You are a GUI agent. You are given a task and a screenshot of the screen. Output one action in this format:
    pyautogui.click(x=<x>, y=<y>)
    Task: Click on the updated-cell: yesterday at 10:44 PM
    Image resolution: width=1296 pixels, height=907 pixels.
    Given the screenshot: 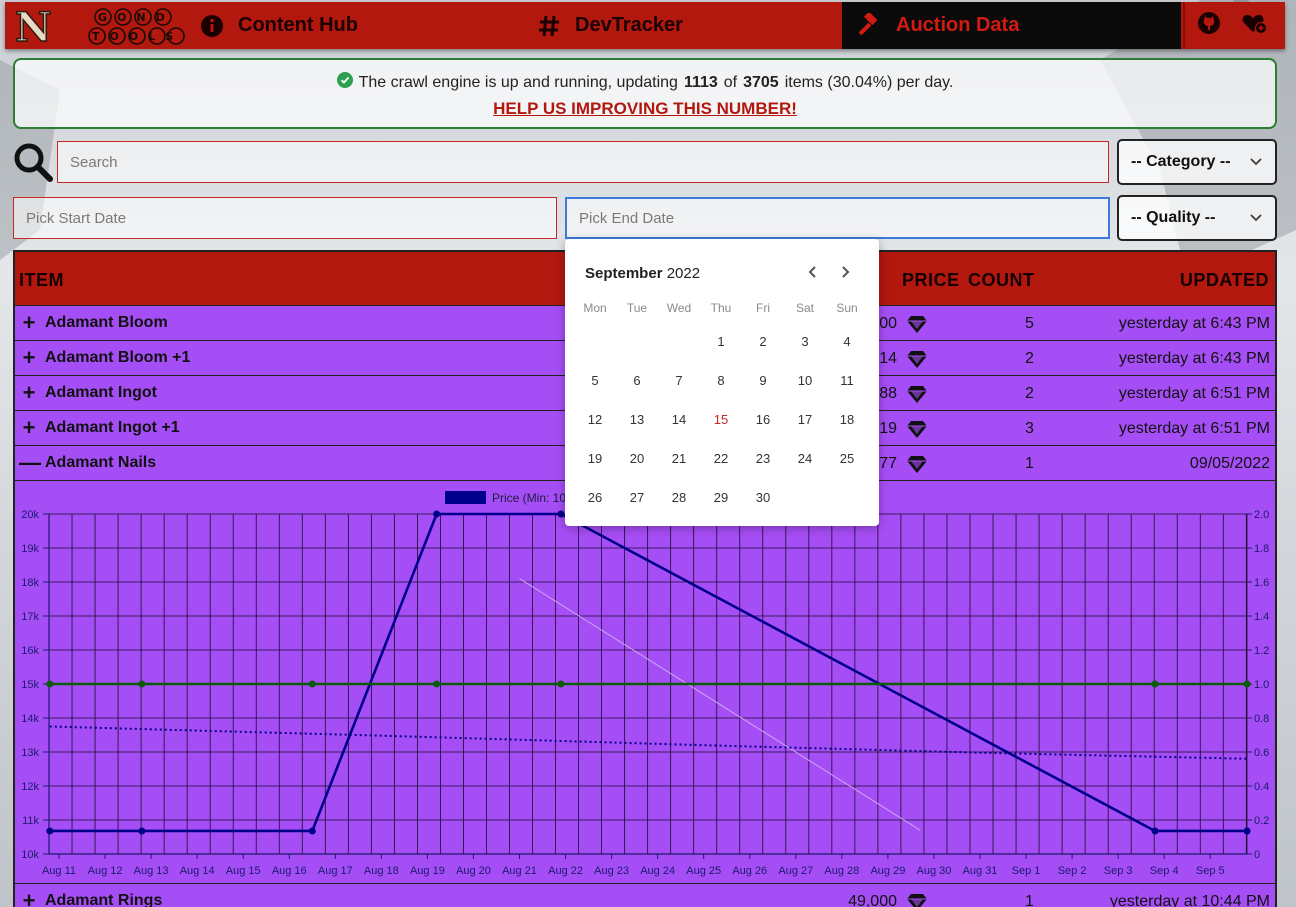 What is the action you would take?
    pyautogui.click(x=1189, y=900)
    